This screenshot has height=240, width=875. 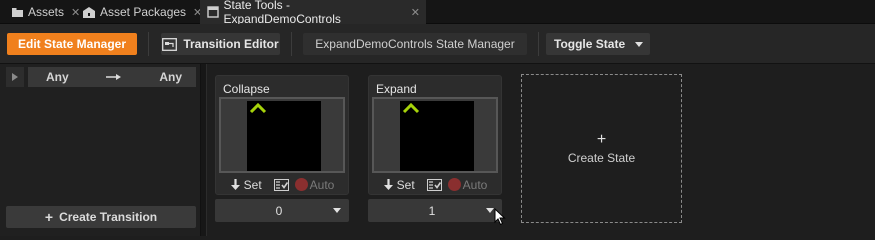 I want to click on folder-icon, so click(x=17, y=12).